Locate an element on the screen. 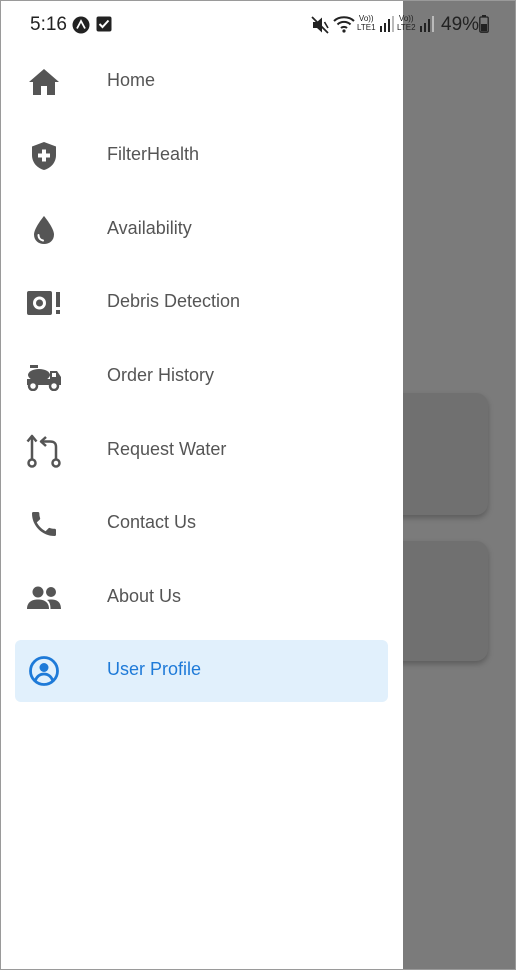 Image resolution: width=516 pixels, height=970 pixels. menu-item-label: Debris Detection is located at coordinates (174, 301).